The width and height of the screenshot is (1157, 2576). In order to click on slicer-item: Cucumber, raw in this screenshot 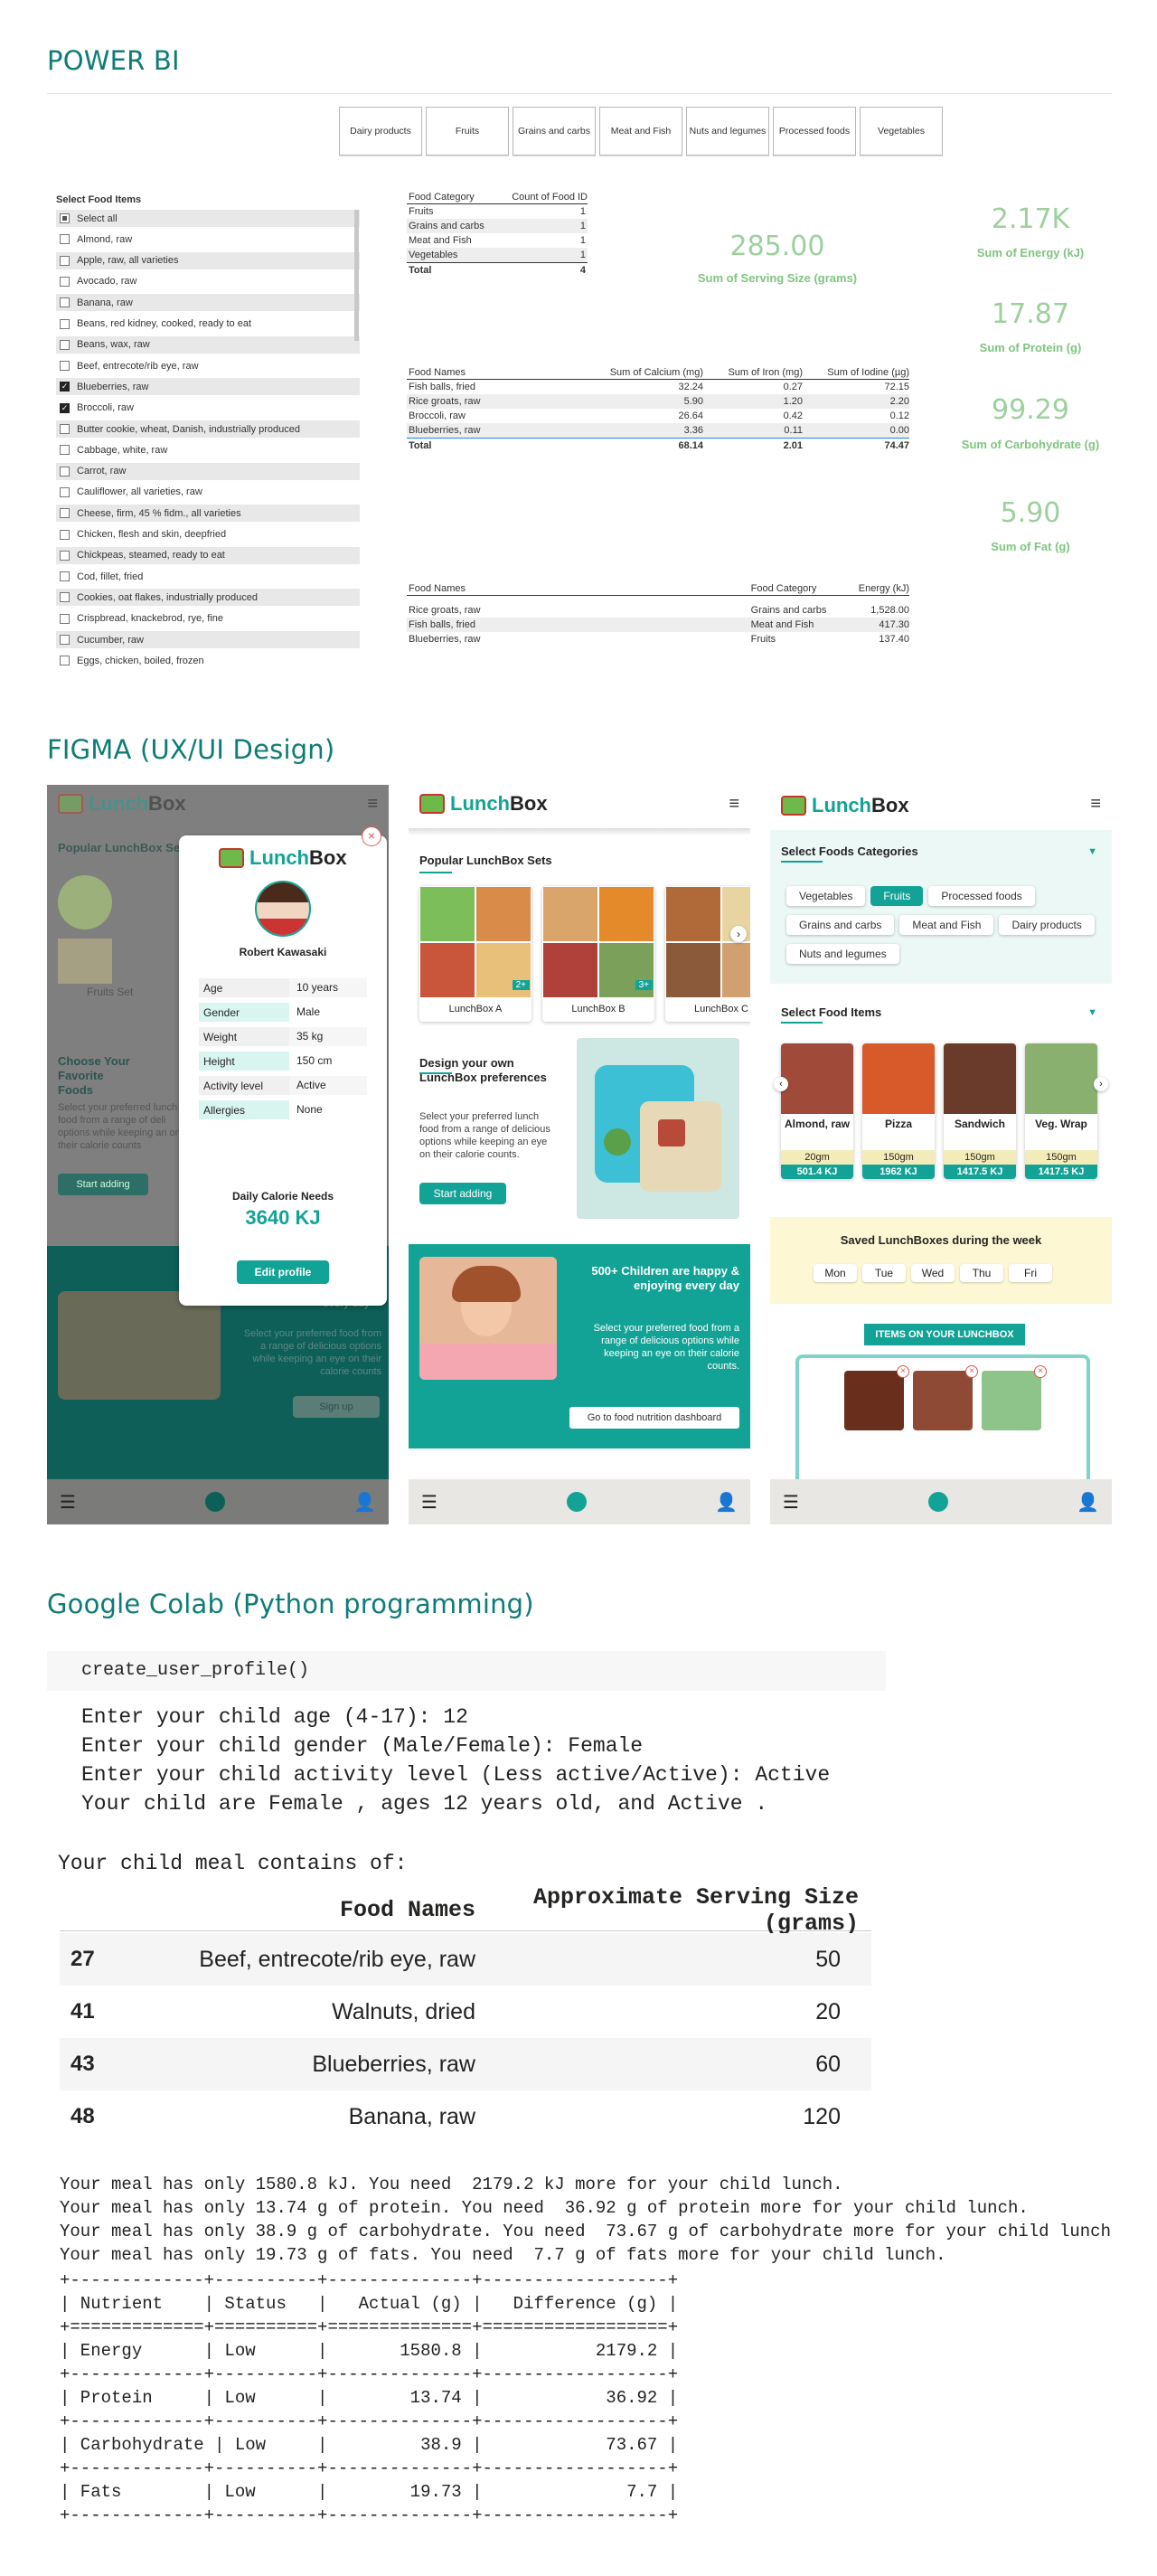, I will do `click(208, 639)`.